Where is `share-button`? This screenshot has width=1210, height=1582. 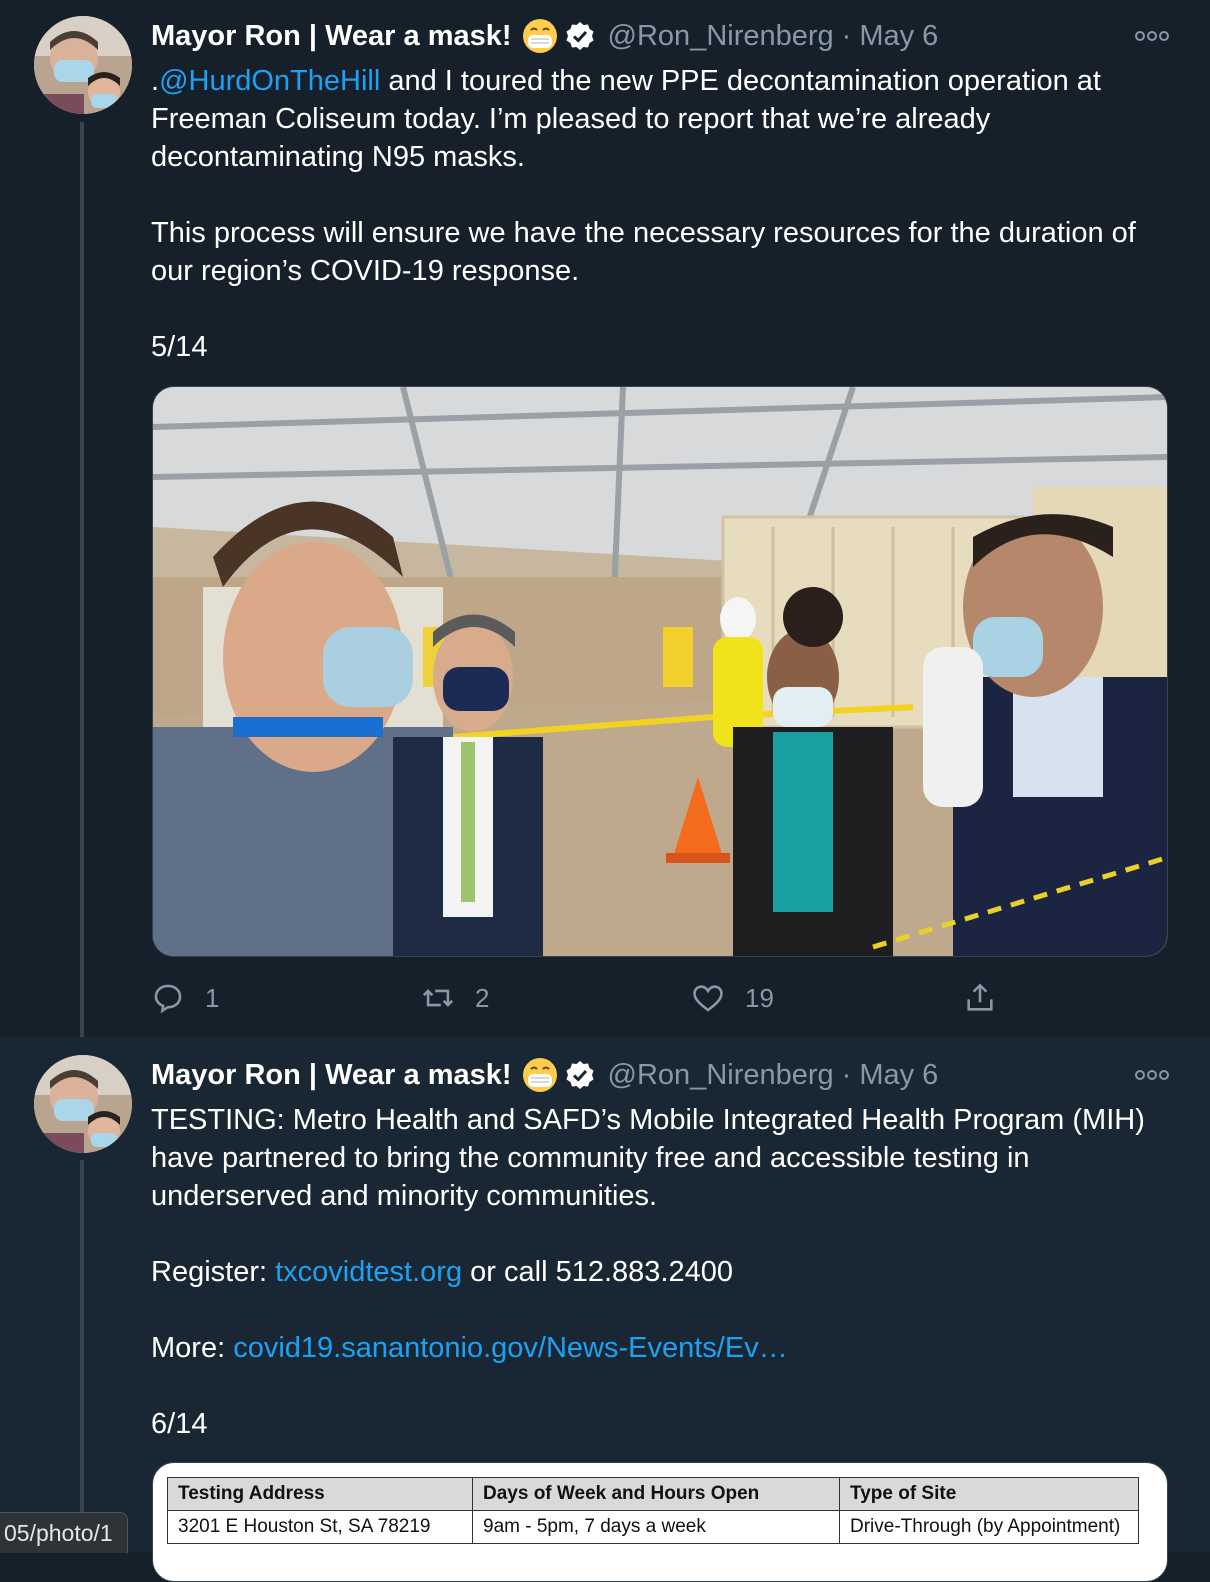
share-button is located at coordinates (990, 998).